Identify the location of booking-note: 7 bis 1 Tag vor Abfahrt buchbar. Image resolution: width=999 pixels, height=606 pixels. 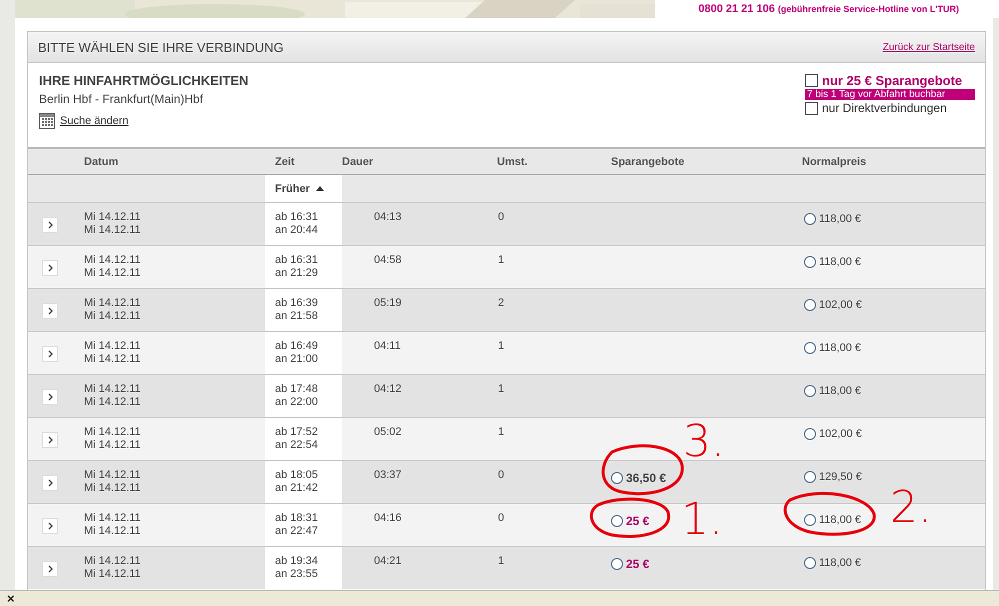
(890, 94).